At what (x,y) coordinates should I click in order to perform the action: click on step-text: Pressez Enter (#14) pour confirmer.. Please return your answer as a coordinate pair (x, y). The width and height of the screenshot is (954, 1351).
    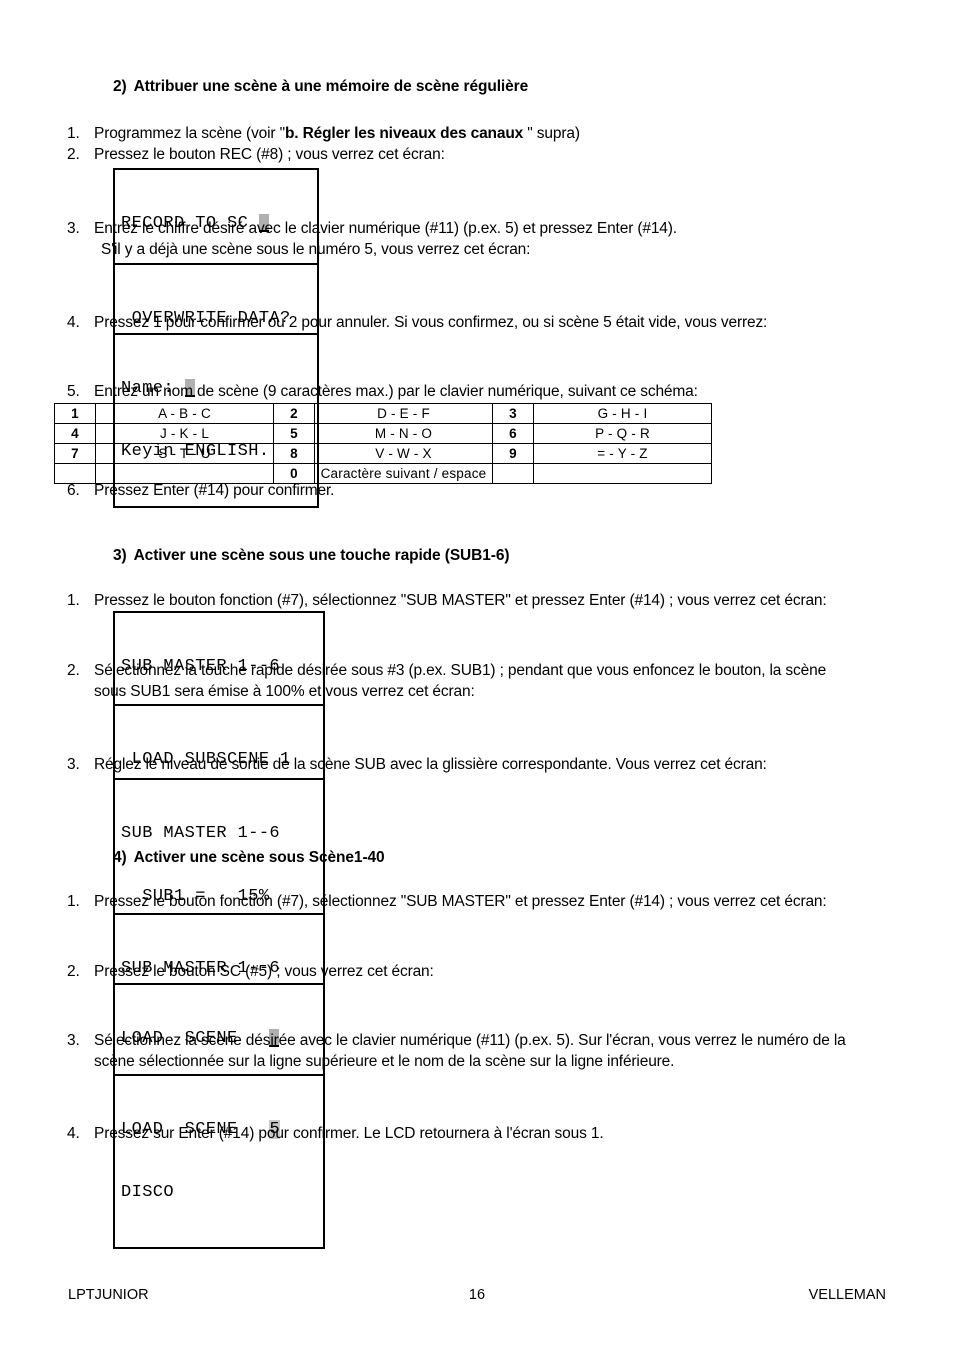
    Looking at the image, I should click on (214, 490).